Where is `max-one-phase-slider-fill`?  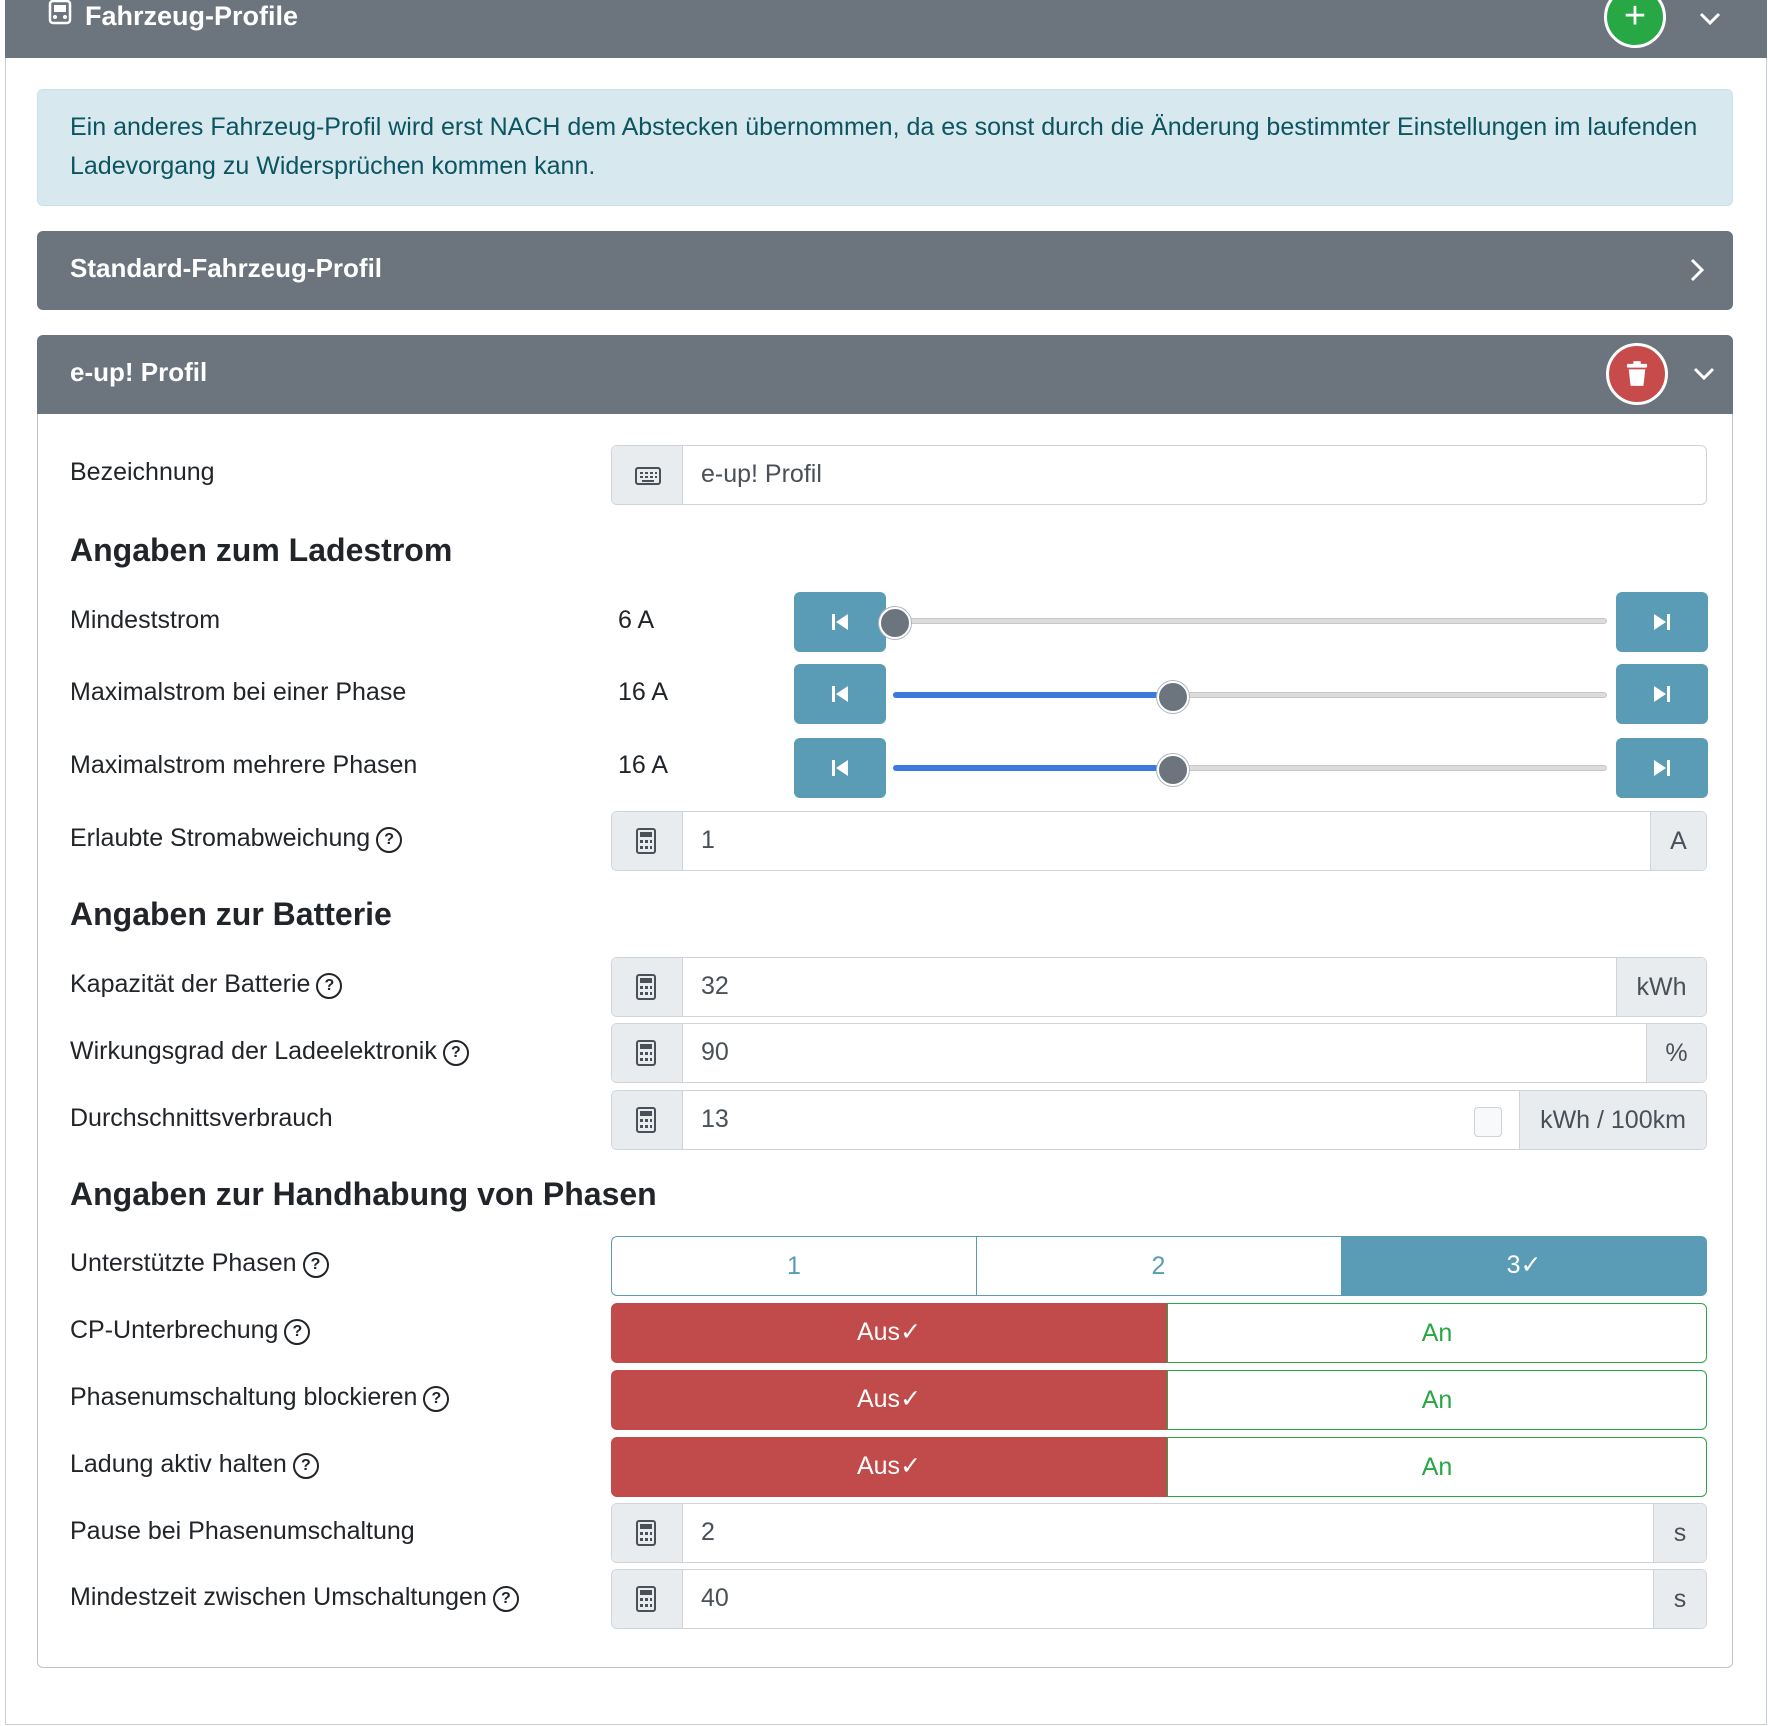
max-one-phase-slider-fill is located at coordinates (1032, 695).